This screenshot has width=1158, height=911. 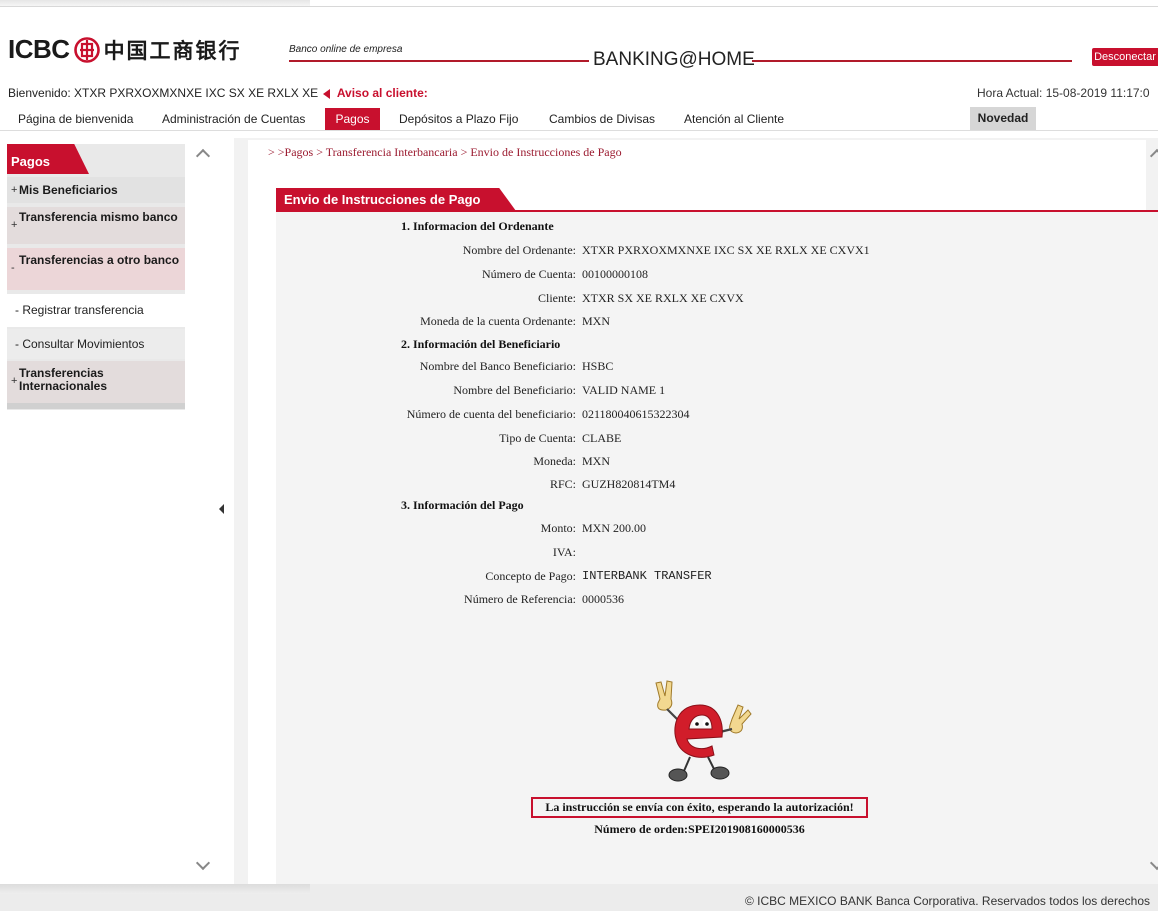 What do you see at coordinates (674, 59) in the screenshot?
I see `banking-home-title: BANKING@HOME` at bounding box center [674, 59].